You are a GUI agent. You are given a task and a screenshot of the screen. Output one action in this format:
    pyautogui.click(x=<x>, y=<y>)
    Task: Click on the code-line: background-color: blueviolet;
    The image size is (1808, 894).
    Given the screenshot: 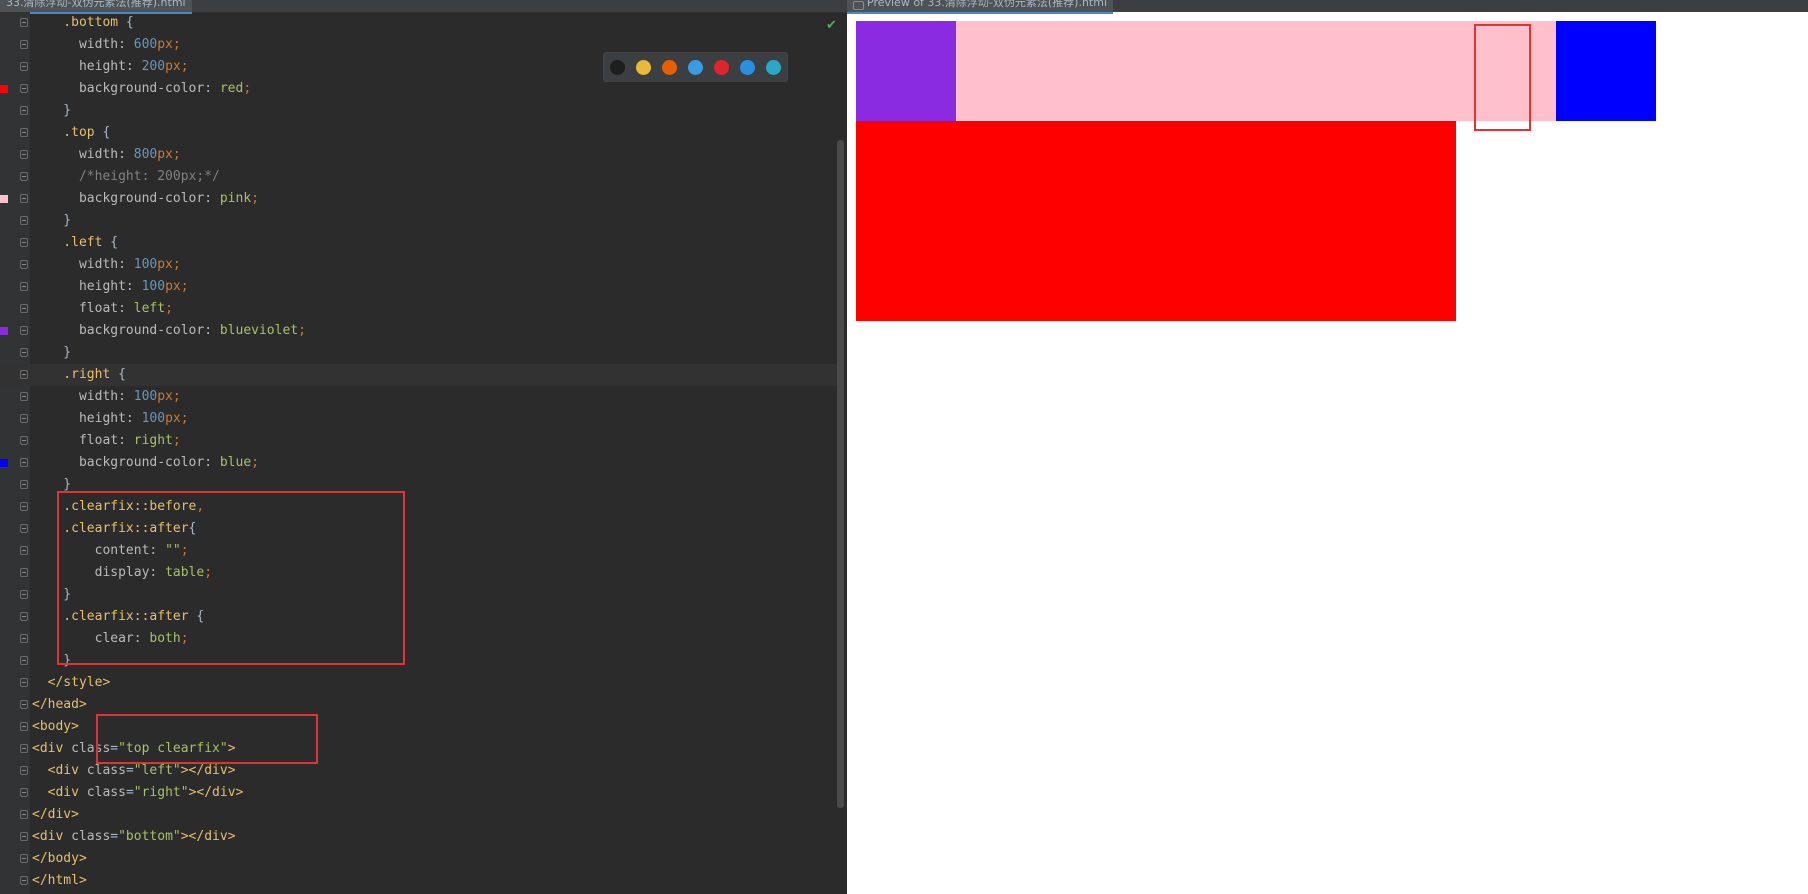 What is the action you would take?
    pyautogui.click(x=420, y=331)
    